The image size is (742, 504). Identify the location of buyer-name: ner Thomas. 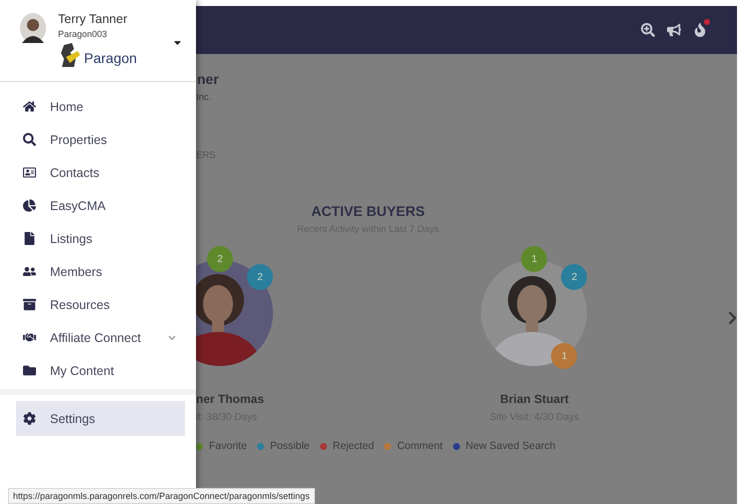
(230, 399).